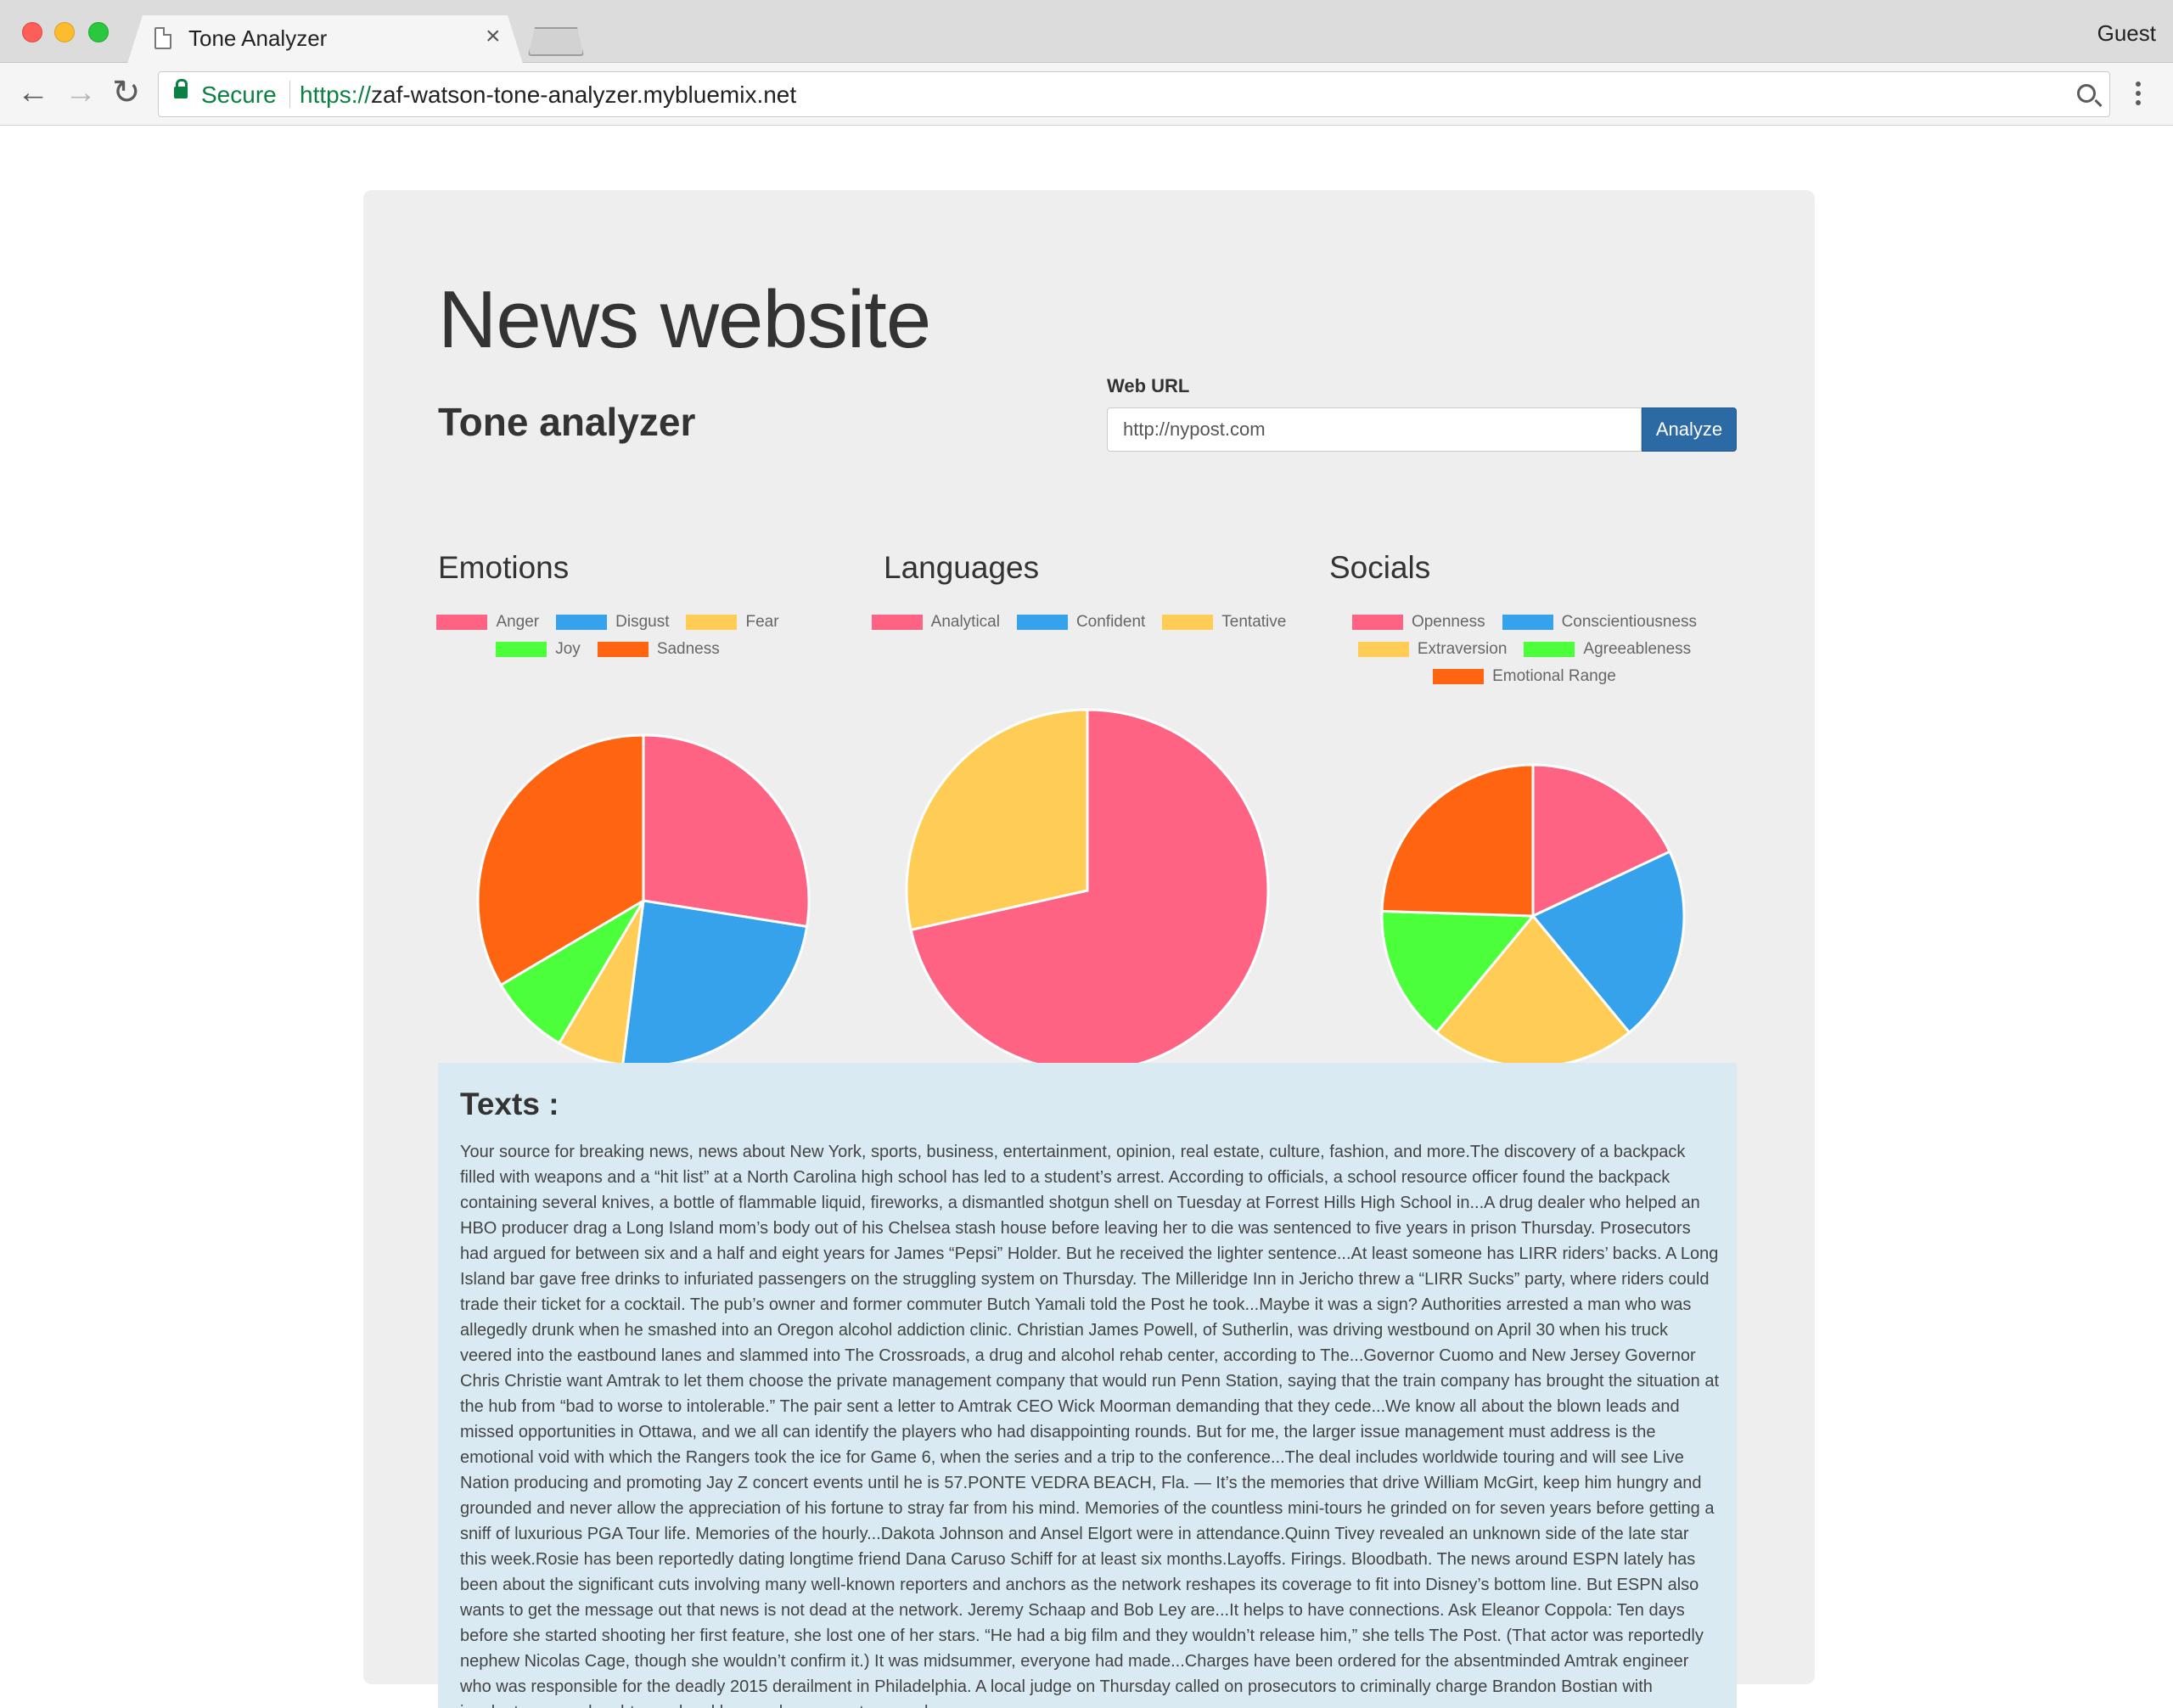  Describe the element at coordinates (965, 622) in the screenshot. I see `legend-label: Analytical` at that location.